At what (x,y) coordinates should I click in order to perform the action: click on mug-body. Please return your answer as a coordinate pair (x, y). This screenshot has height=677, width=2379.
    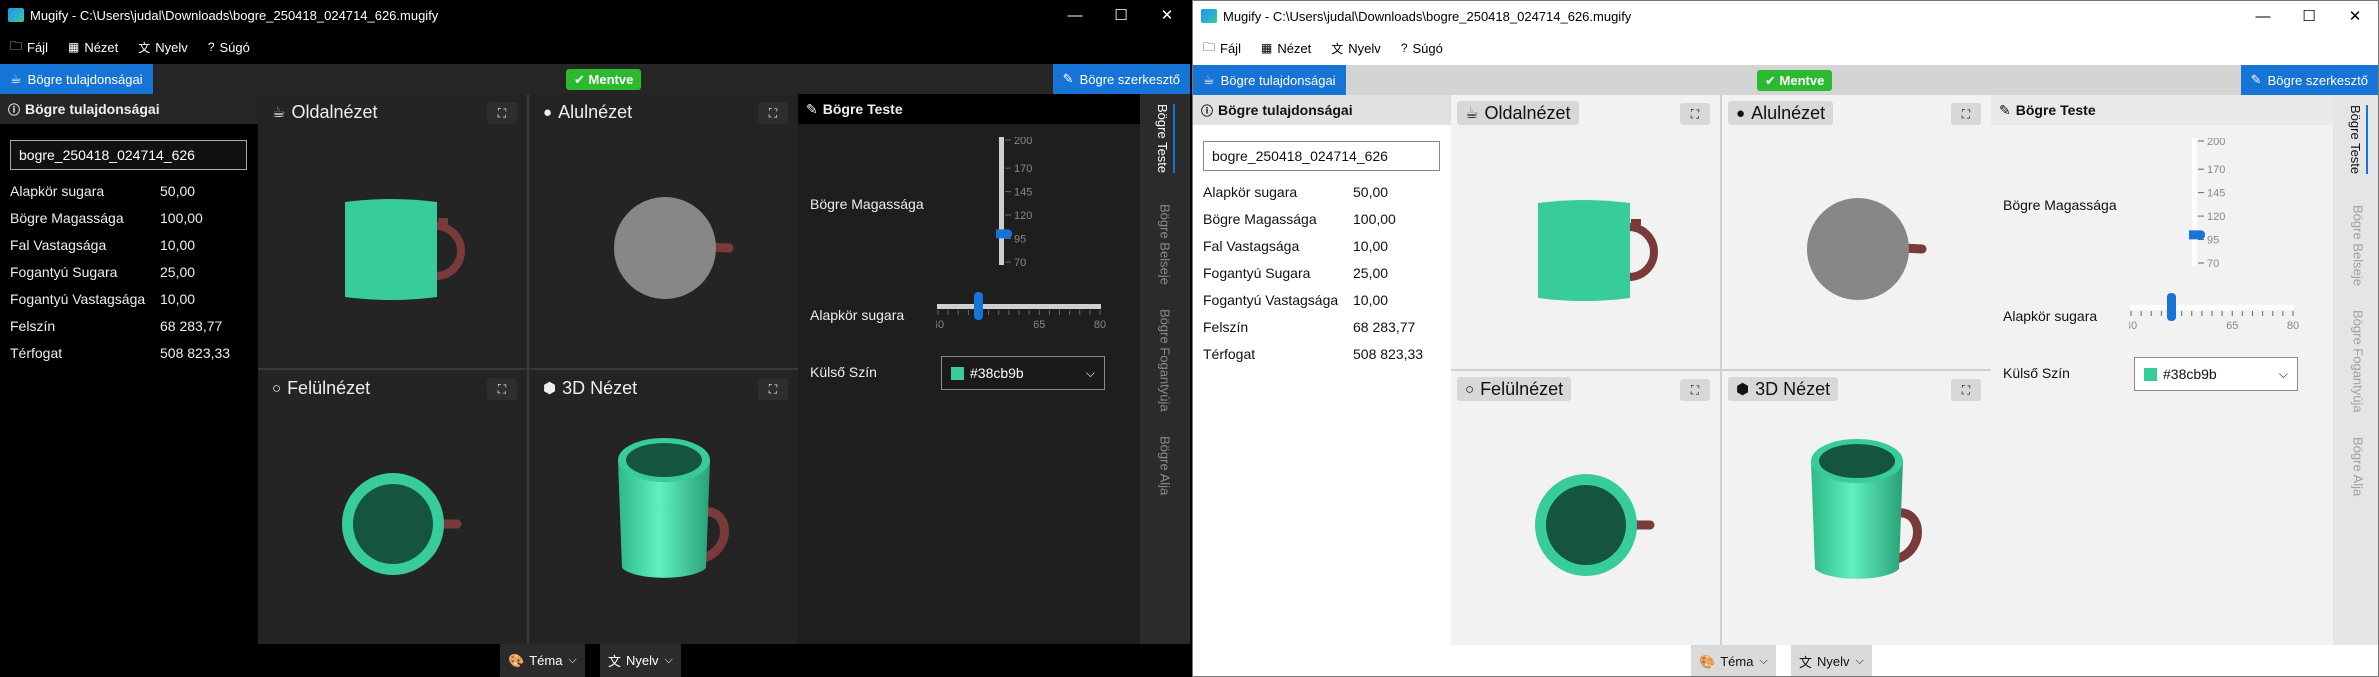
    Looking at the image, I should click on (1584, 250).